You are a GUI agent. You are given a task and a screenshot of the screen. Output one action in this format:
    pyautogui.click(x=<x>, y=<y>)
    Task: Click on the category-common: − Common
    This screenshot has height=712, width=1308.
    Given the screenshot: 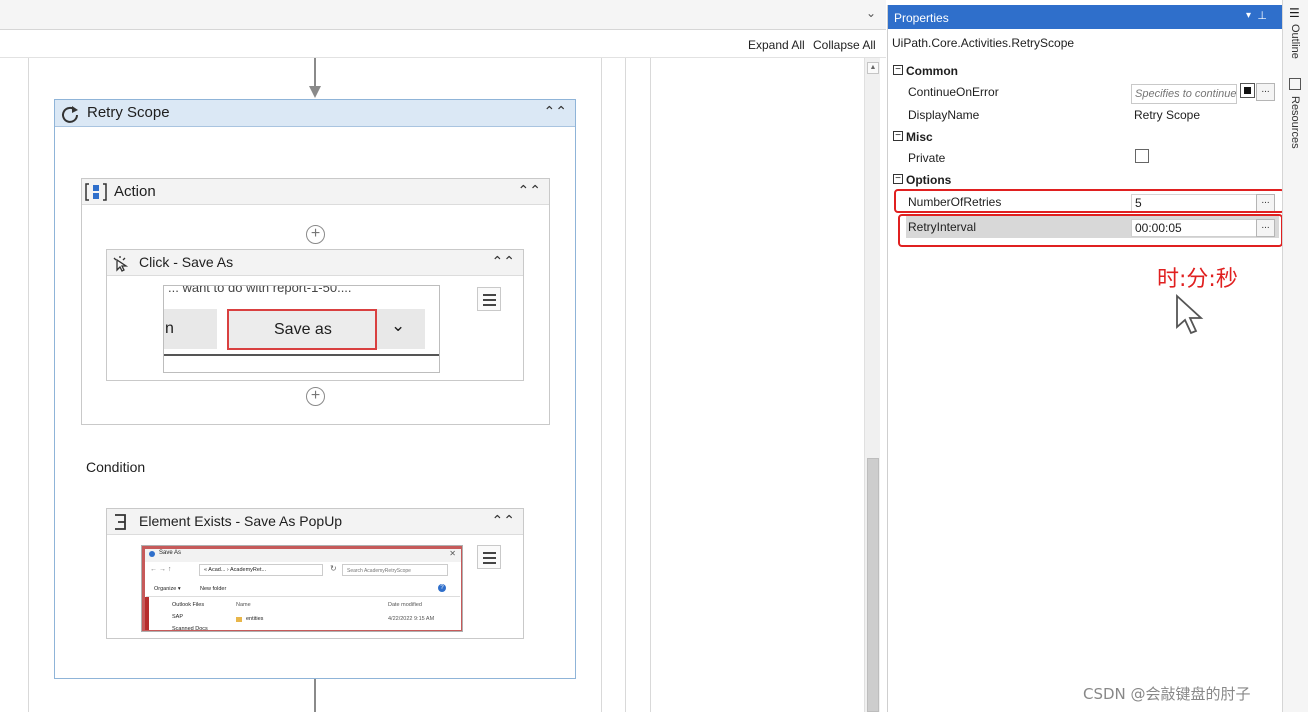 What is the action you would take?
    pyautogui.click(x=1085, y=72)
    